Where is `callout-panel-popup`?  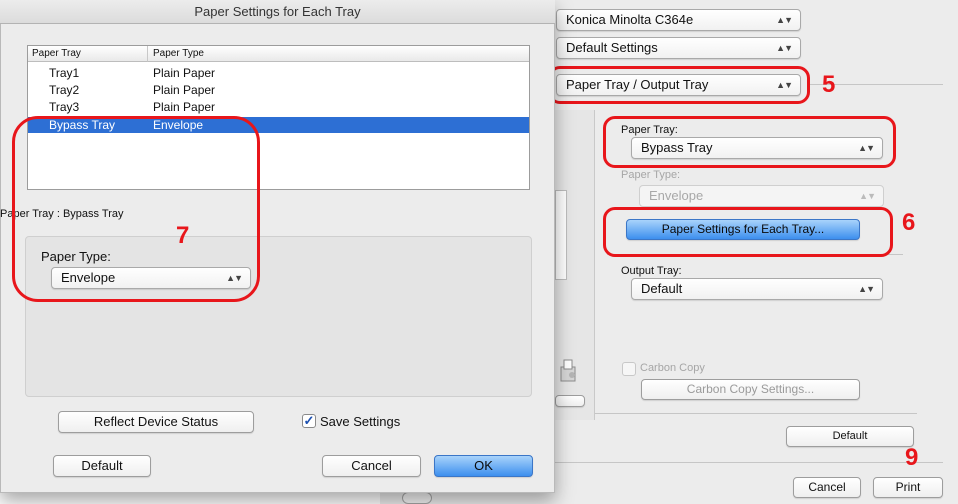 callout-panel-popup is located at coordinates (679, 85).